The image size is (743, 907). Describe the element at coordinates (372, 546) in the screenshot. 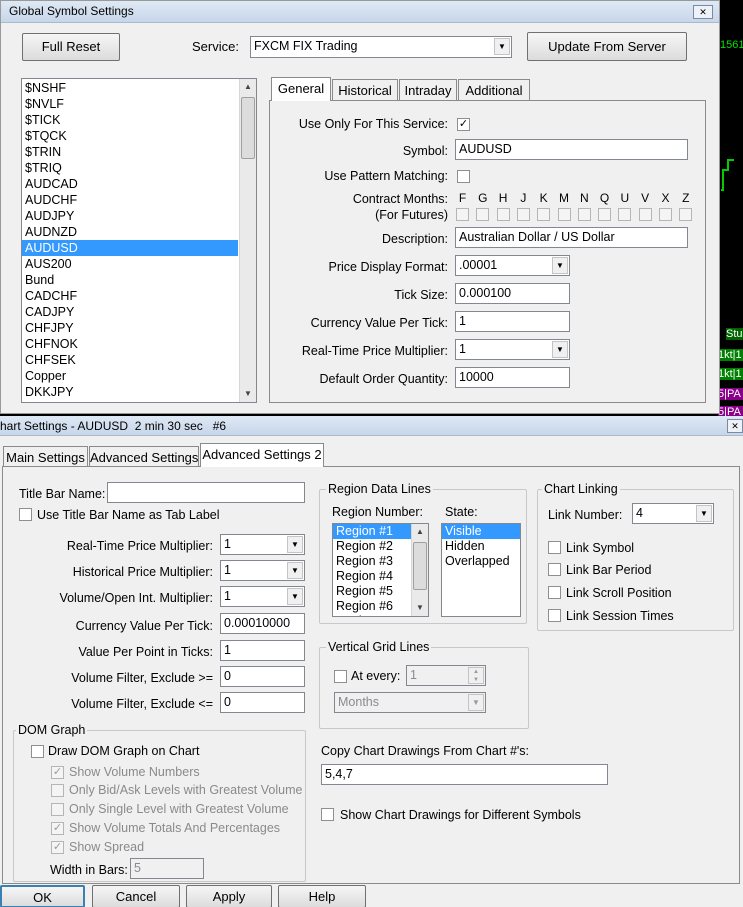

I see `region-list-item: Region #2` at that location.